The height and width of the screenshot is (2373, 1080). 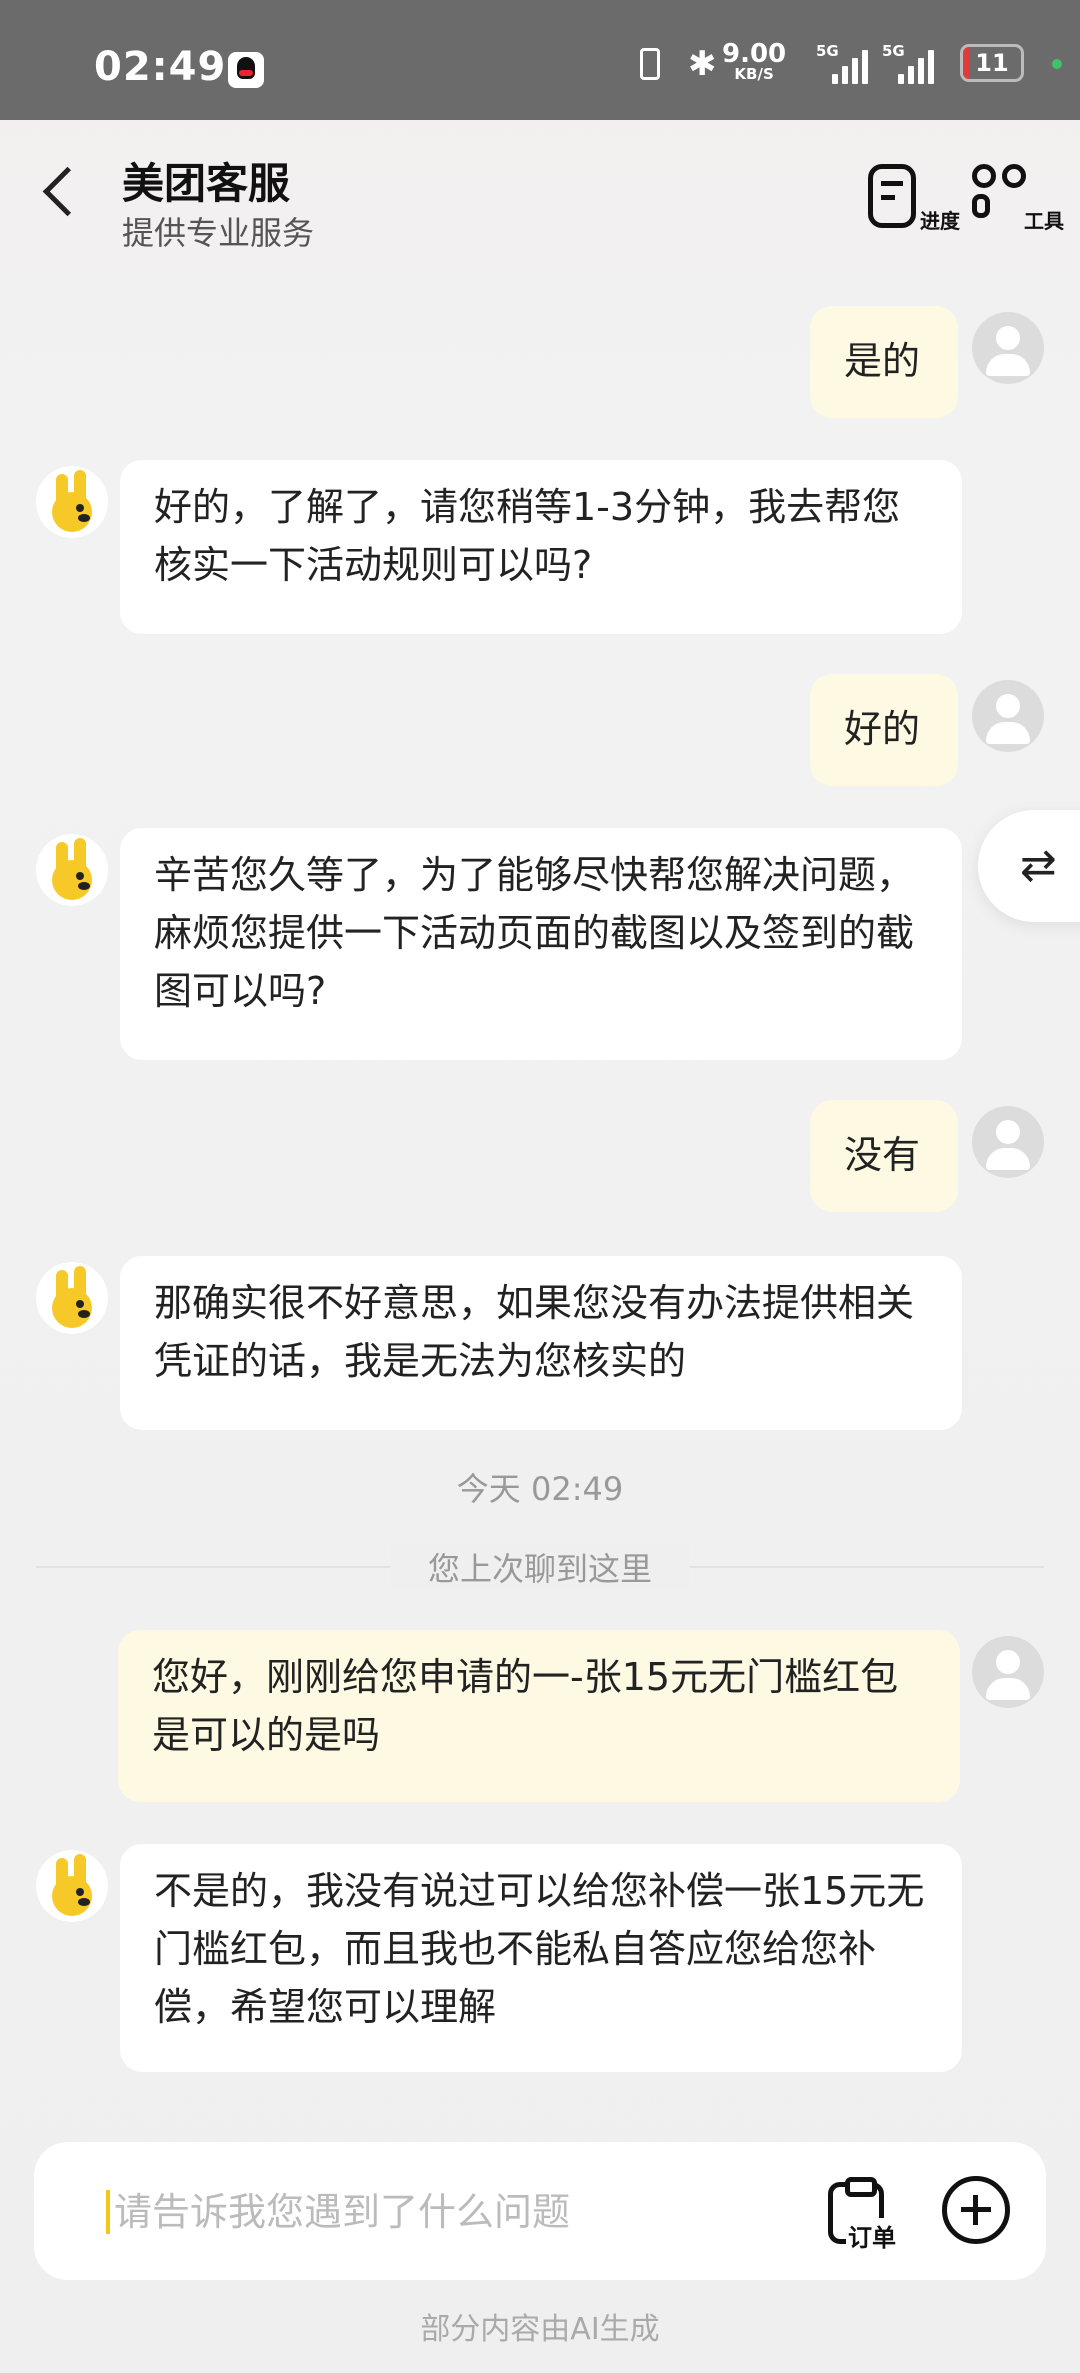 What do you see at coordinates (540, 195) in the screenshot?
I see `chat-header: 美团客服 提供专业服务 进度 工具` at bounding box center [540, 195].